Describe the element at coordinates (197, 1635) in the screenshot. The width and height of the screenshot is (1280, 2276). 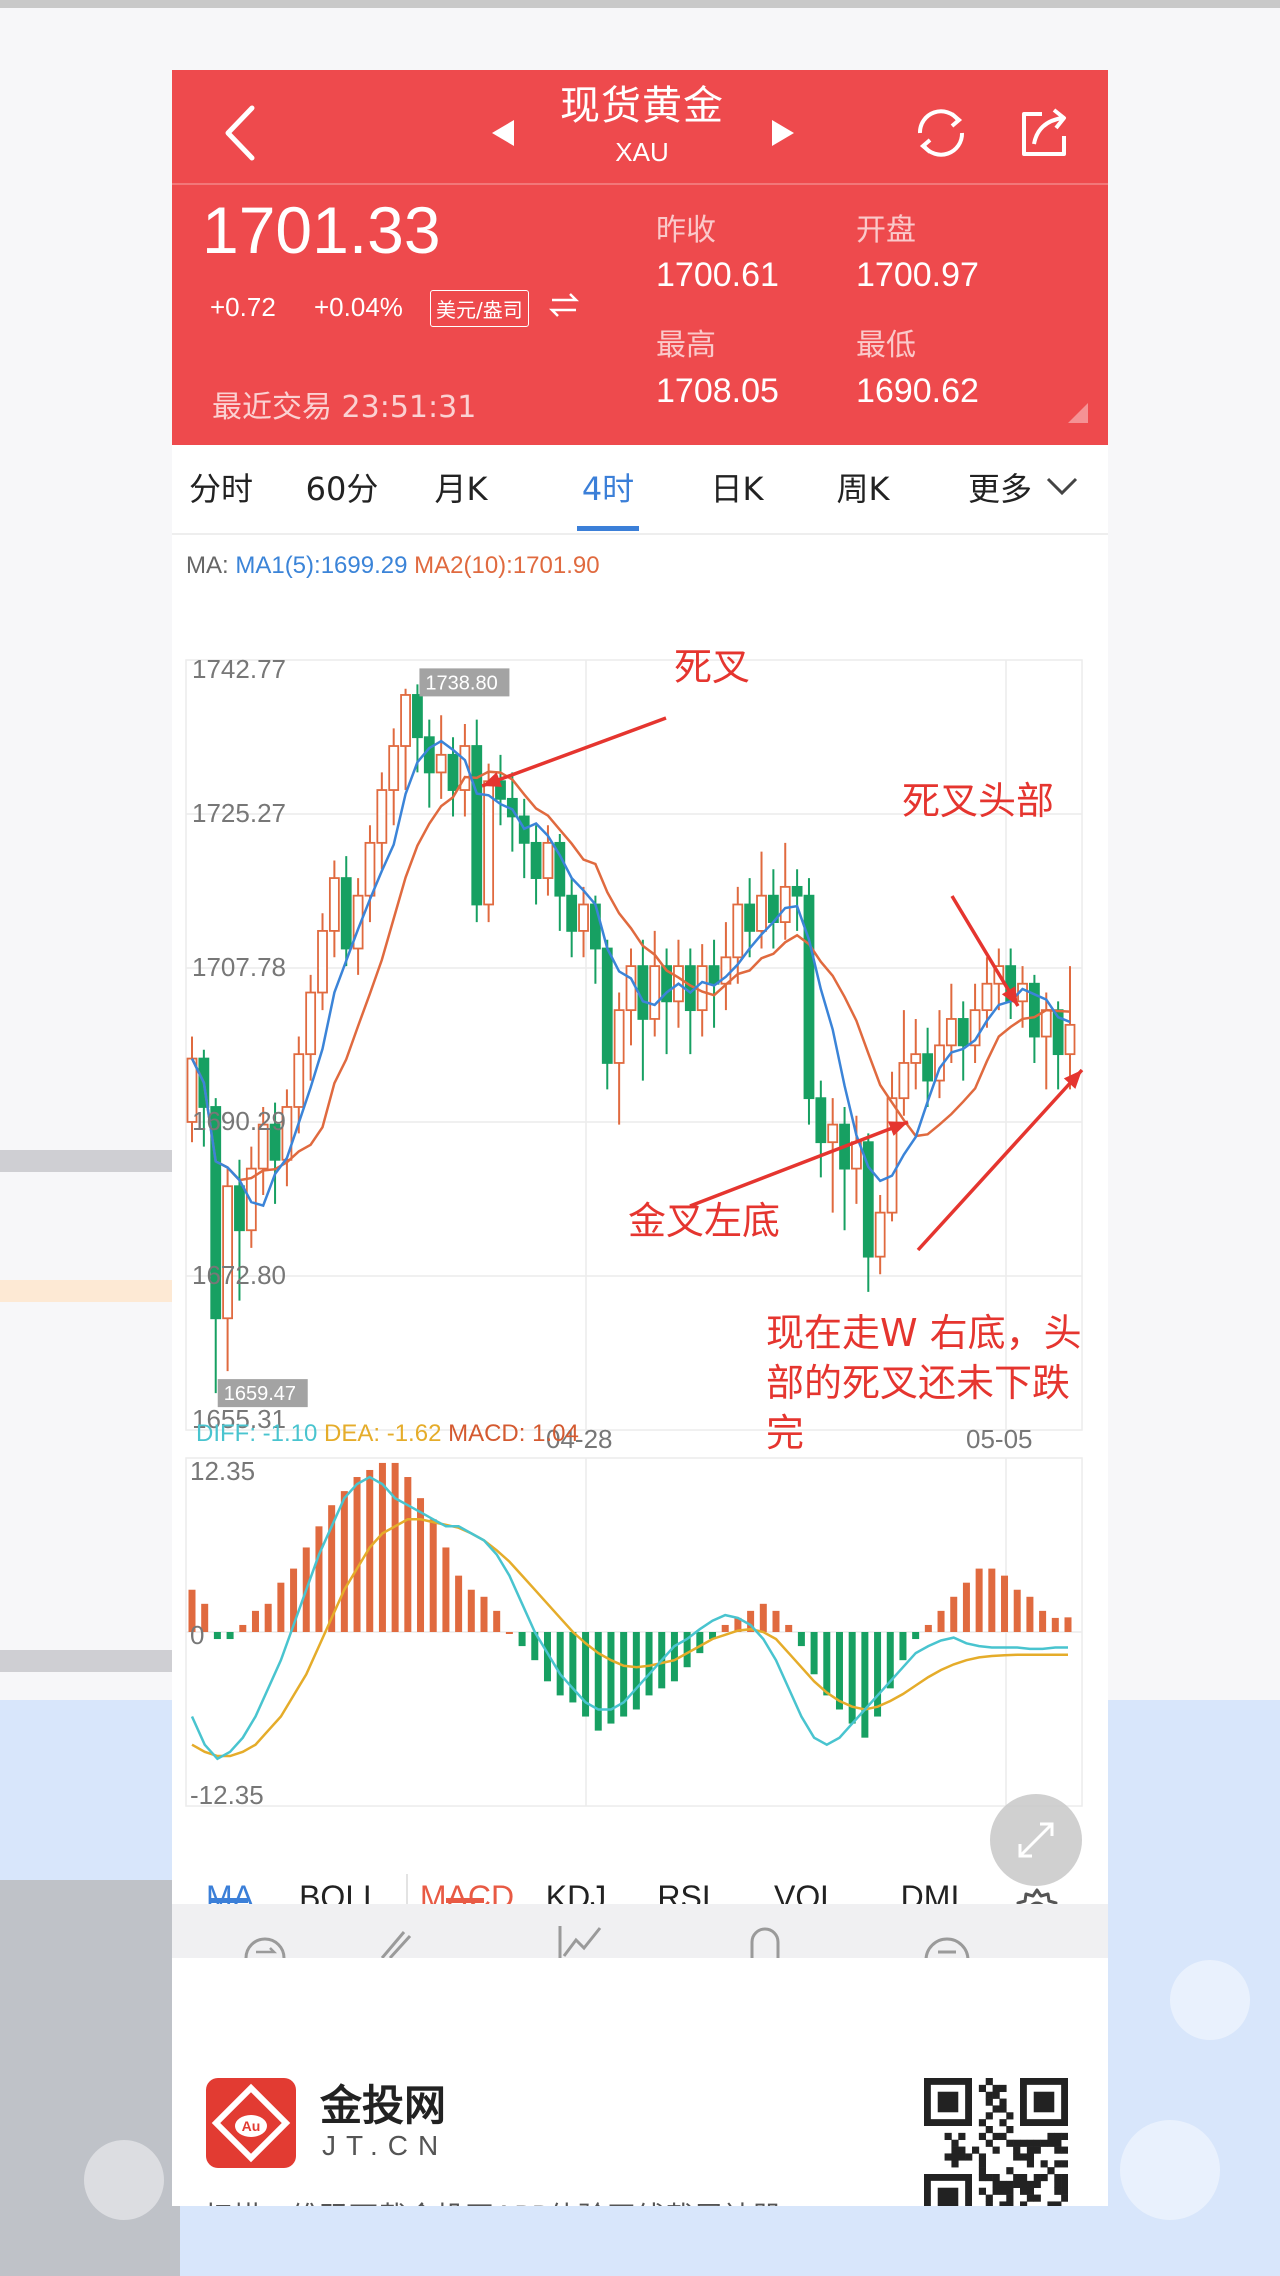
I see `macd-tick-label: 0` at that location.